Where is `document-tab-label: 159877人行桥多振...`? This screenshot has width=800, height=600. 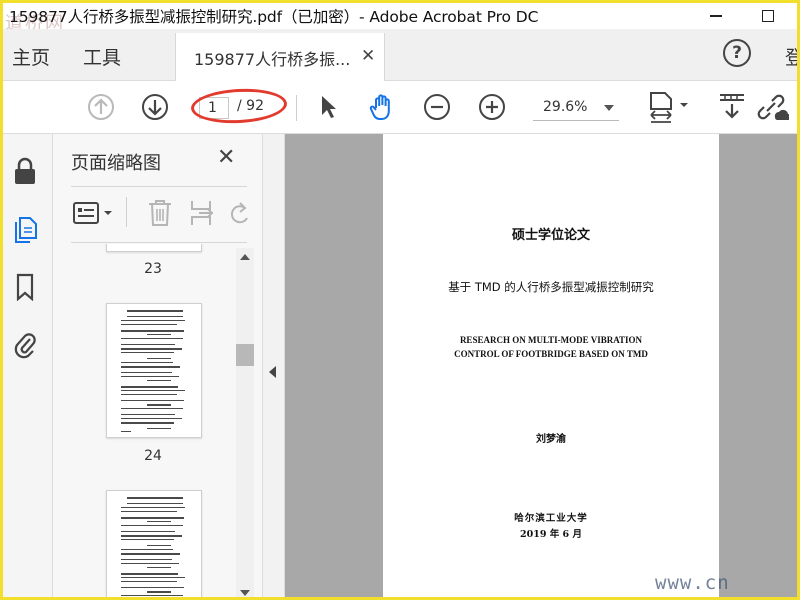 document-tab-label: 159877人行桥多振... is located at coordinates (272, 59).